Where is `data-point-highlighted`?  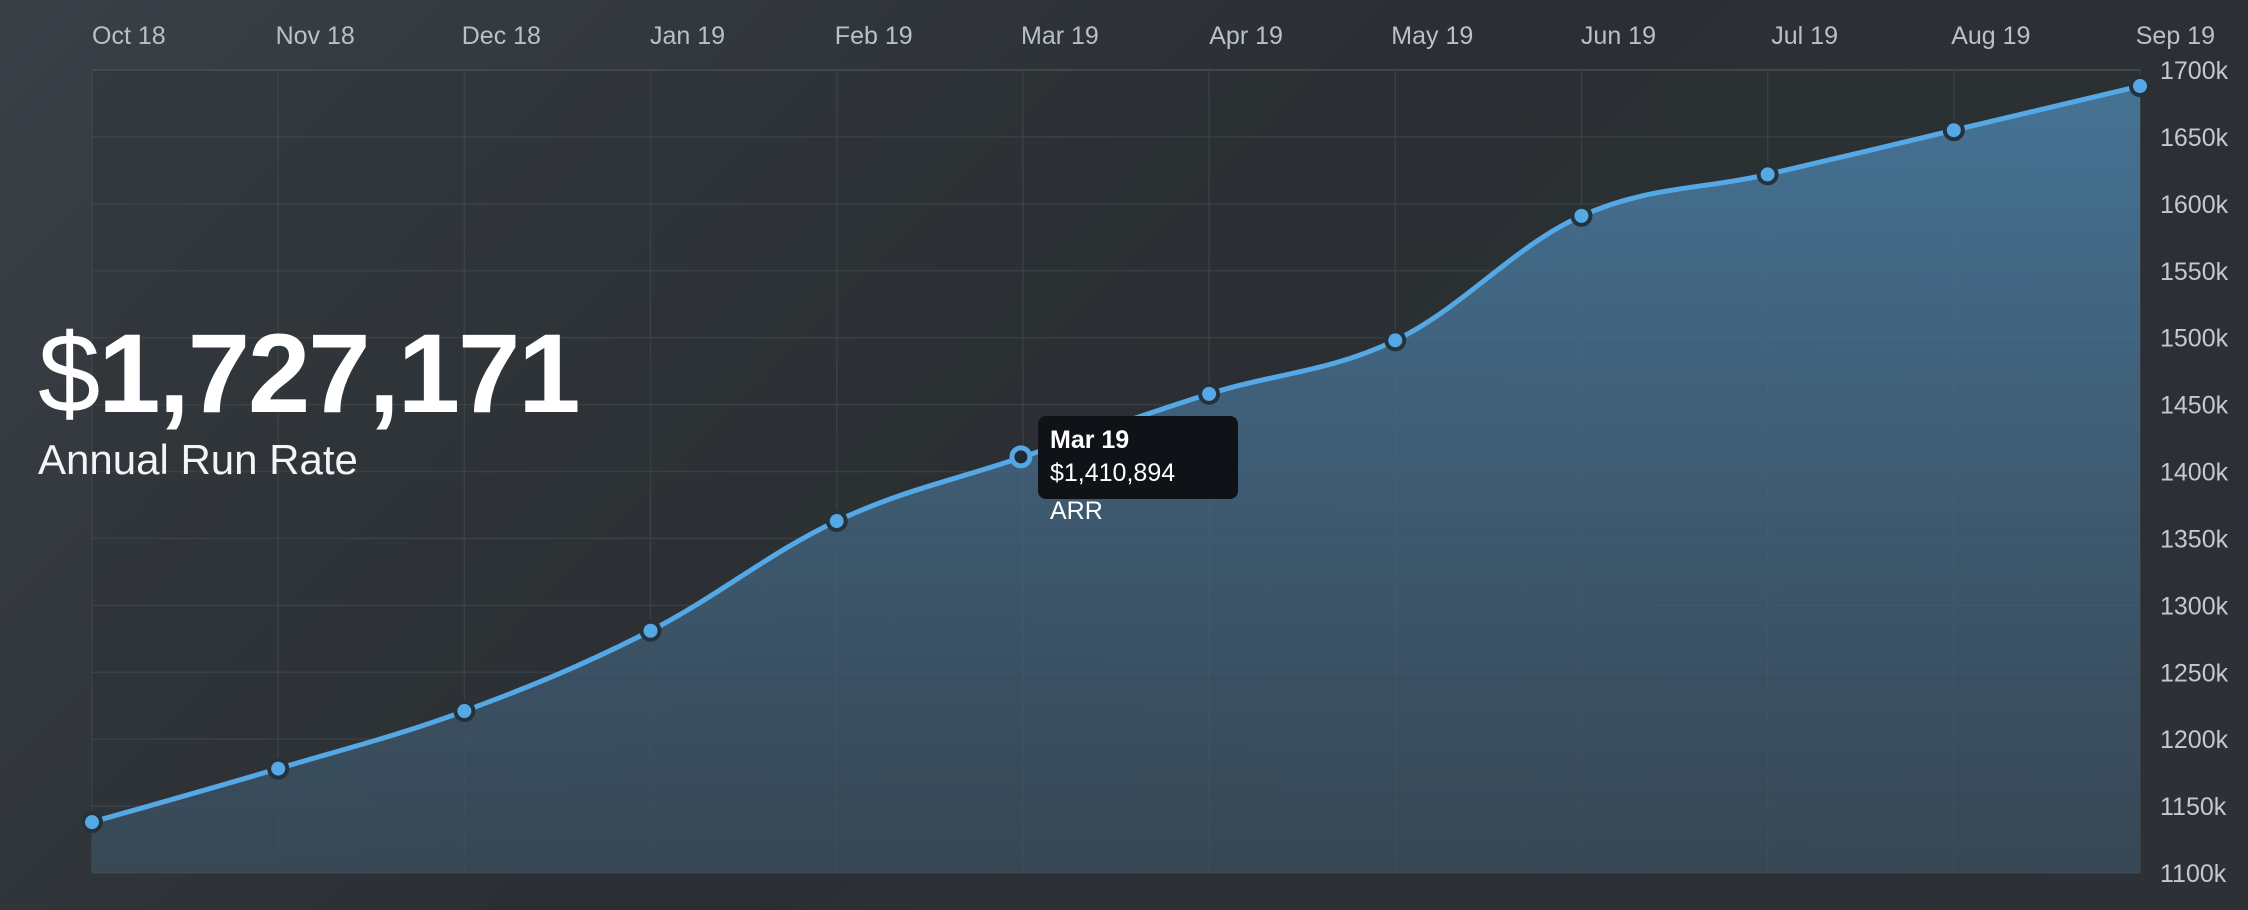
data-point-highlighted is located at coordinates (1021, 457).